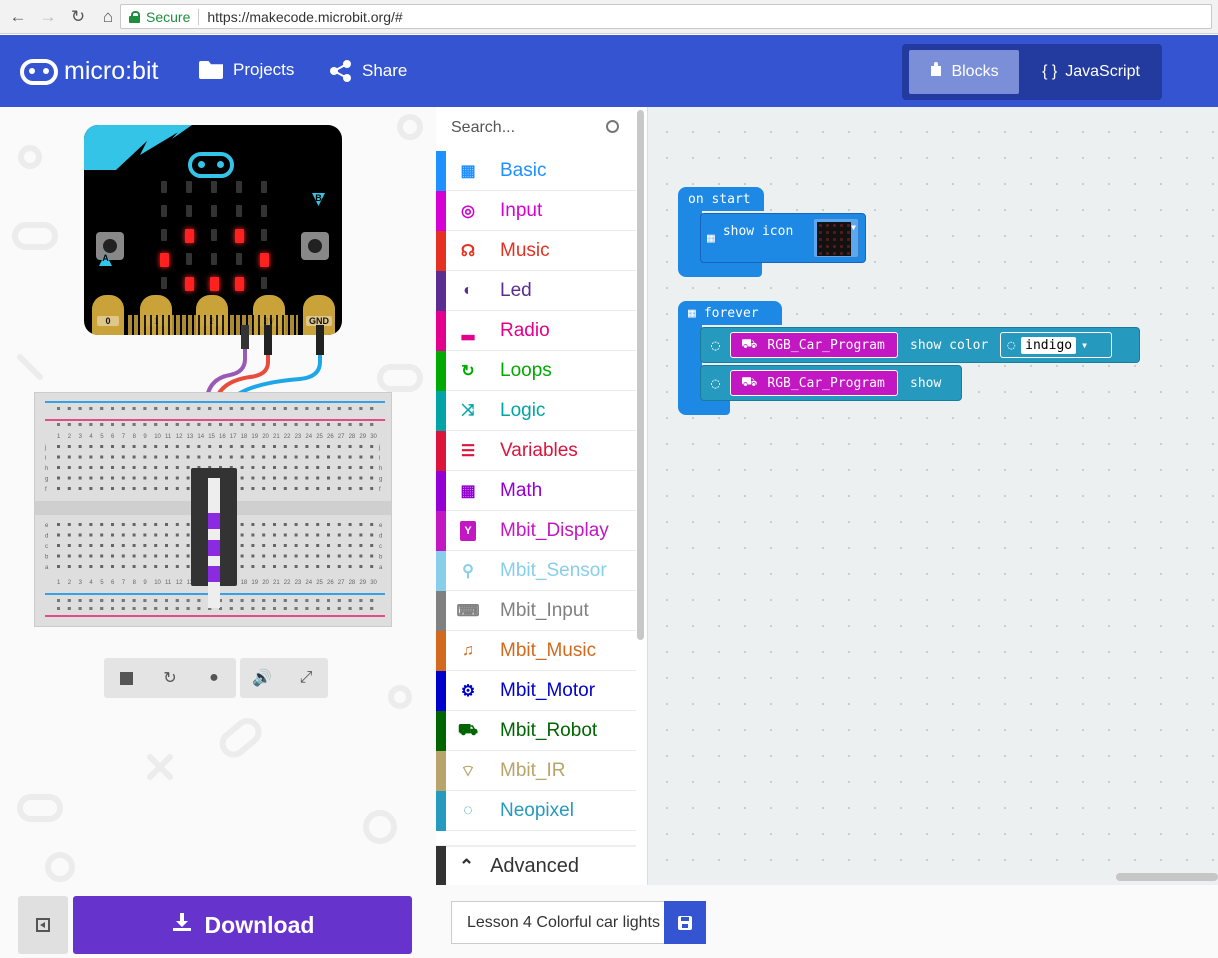 The height and width of the screenshot is (958, 1218). I want to click on secure-indicator: Secure, so click(159, 17).